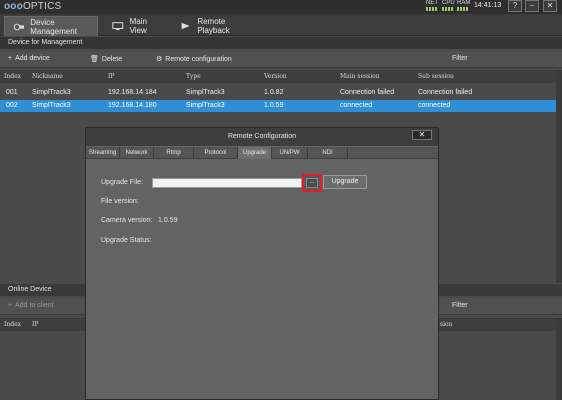 The image size is (562, 400). What do you see at coordinates (214, 26) in the screenshot?
I see `tab-remote-playback: Remote Playback` at bounding box center [214, 26].